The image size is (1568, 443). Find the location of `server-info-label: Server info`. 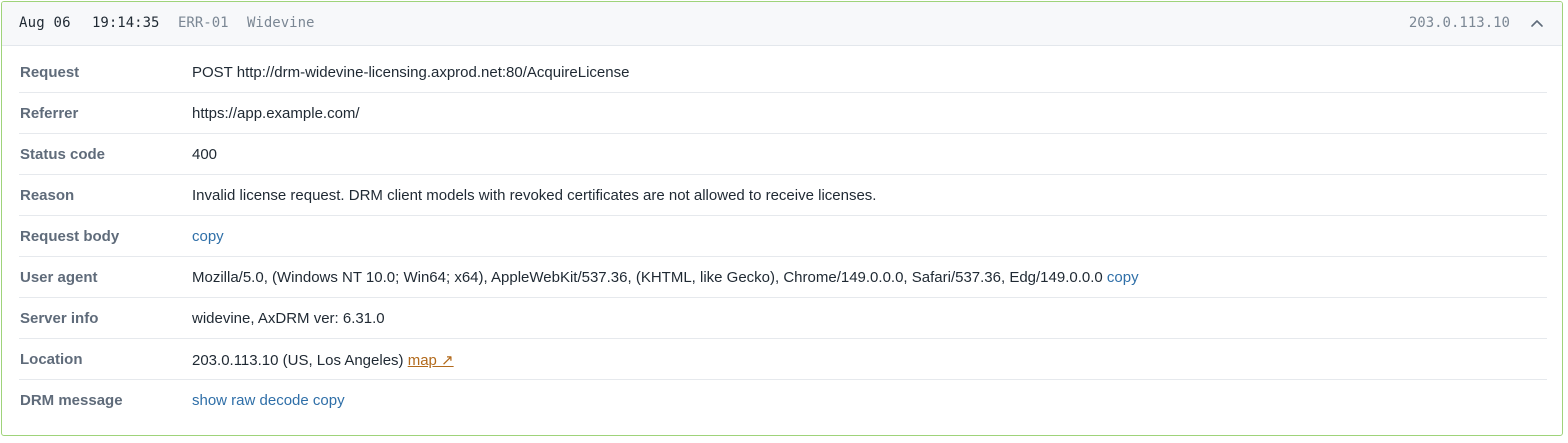

server-info-label: Server info is located at coordinates (59, 318).